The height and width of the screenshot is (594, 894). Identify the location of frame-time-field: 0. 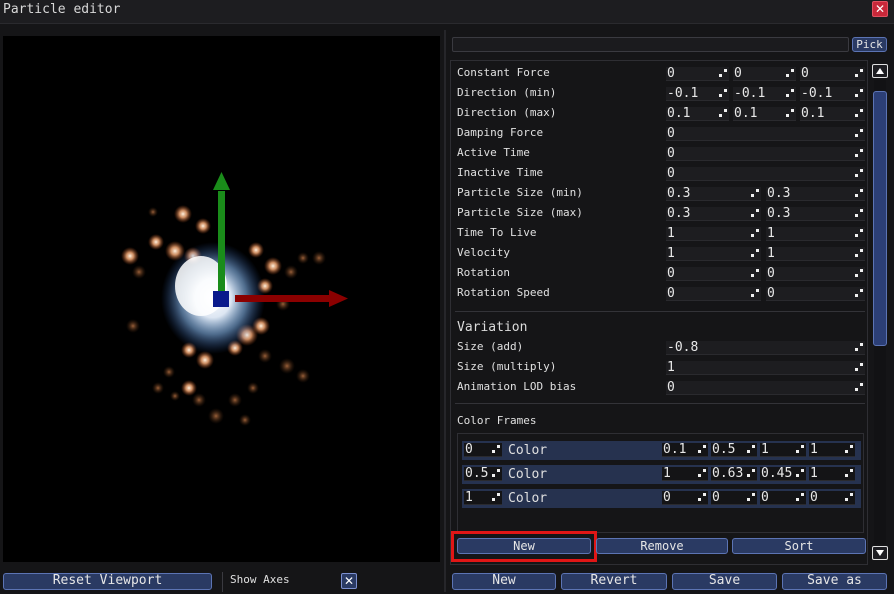
(483, 450).